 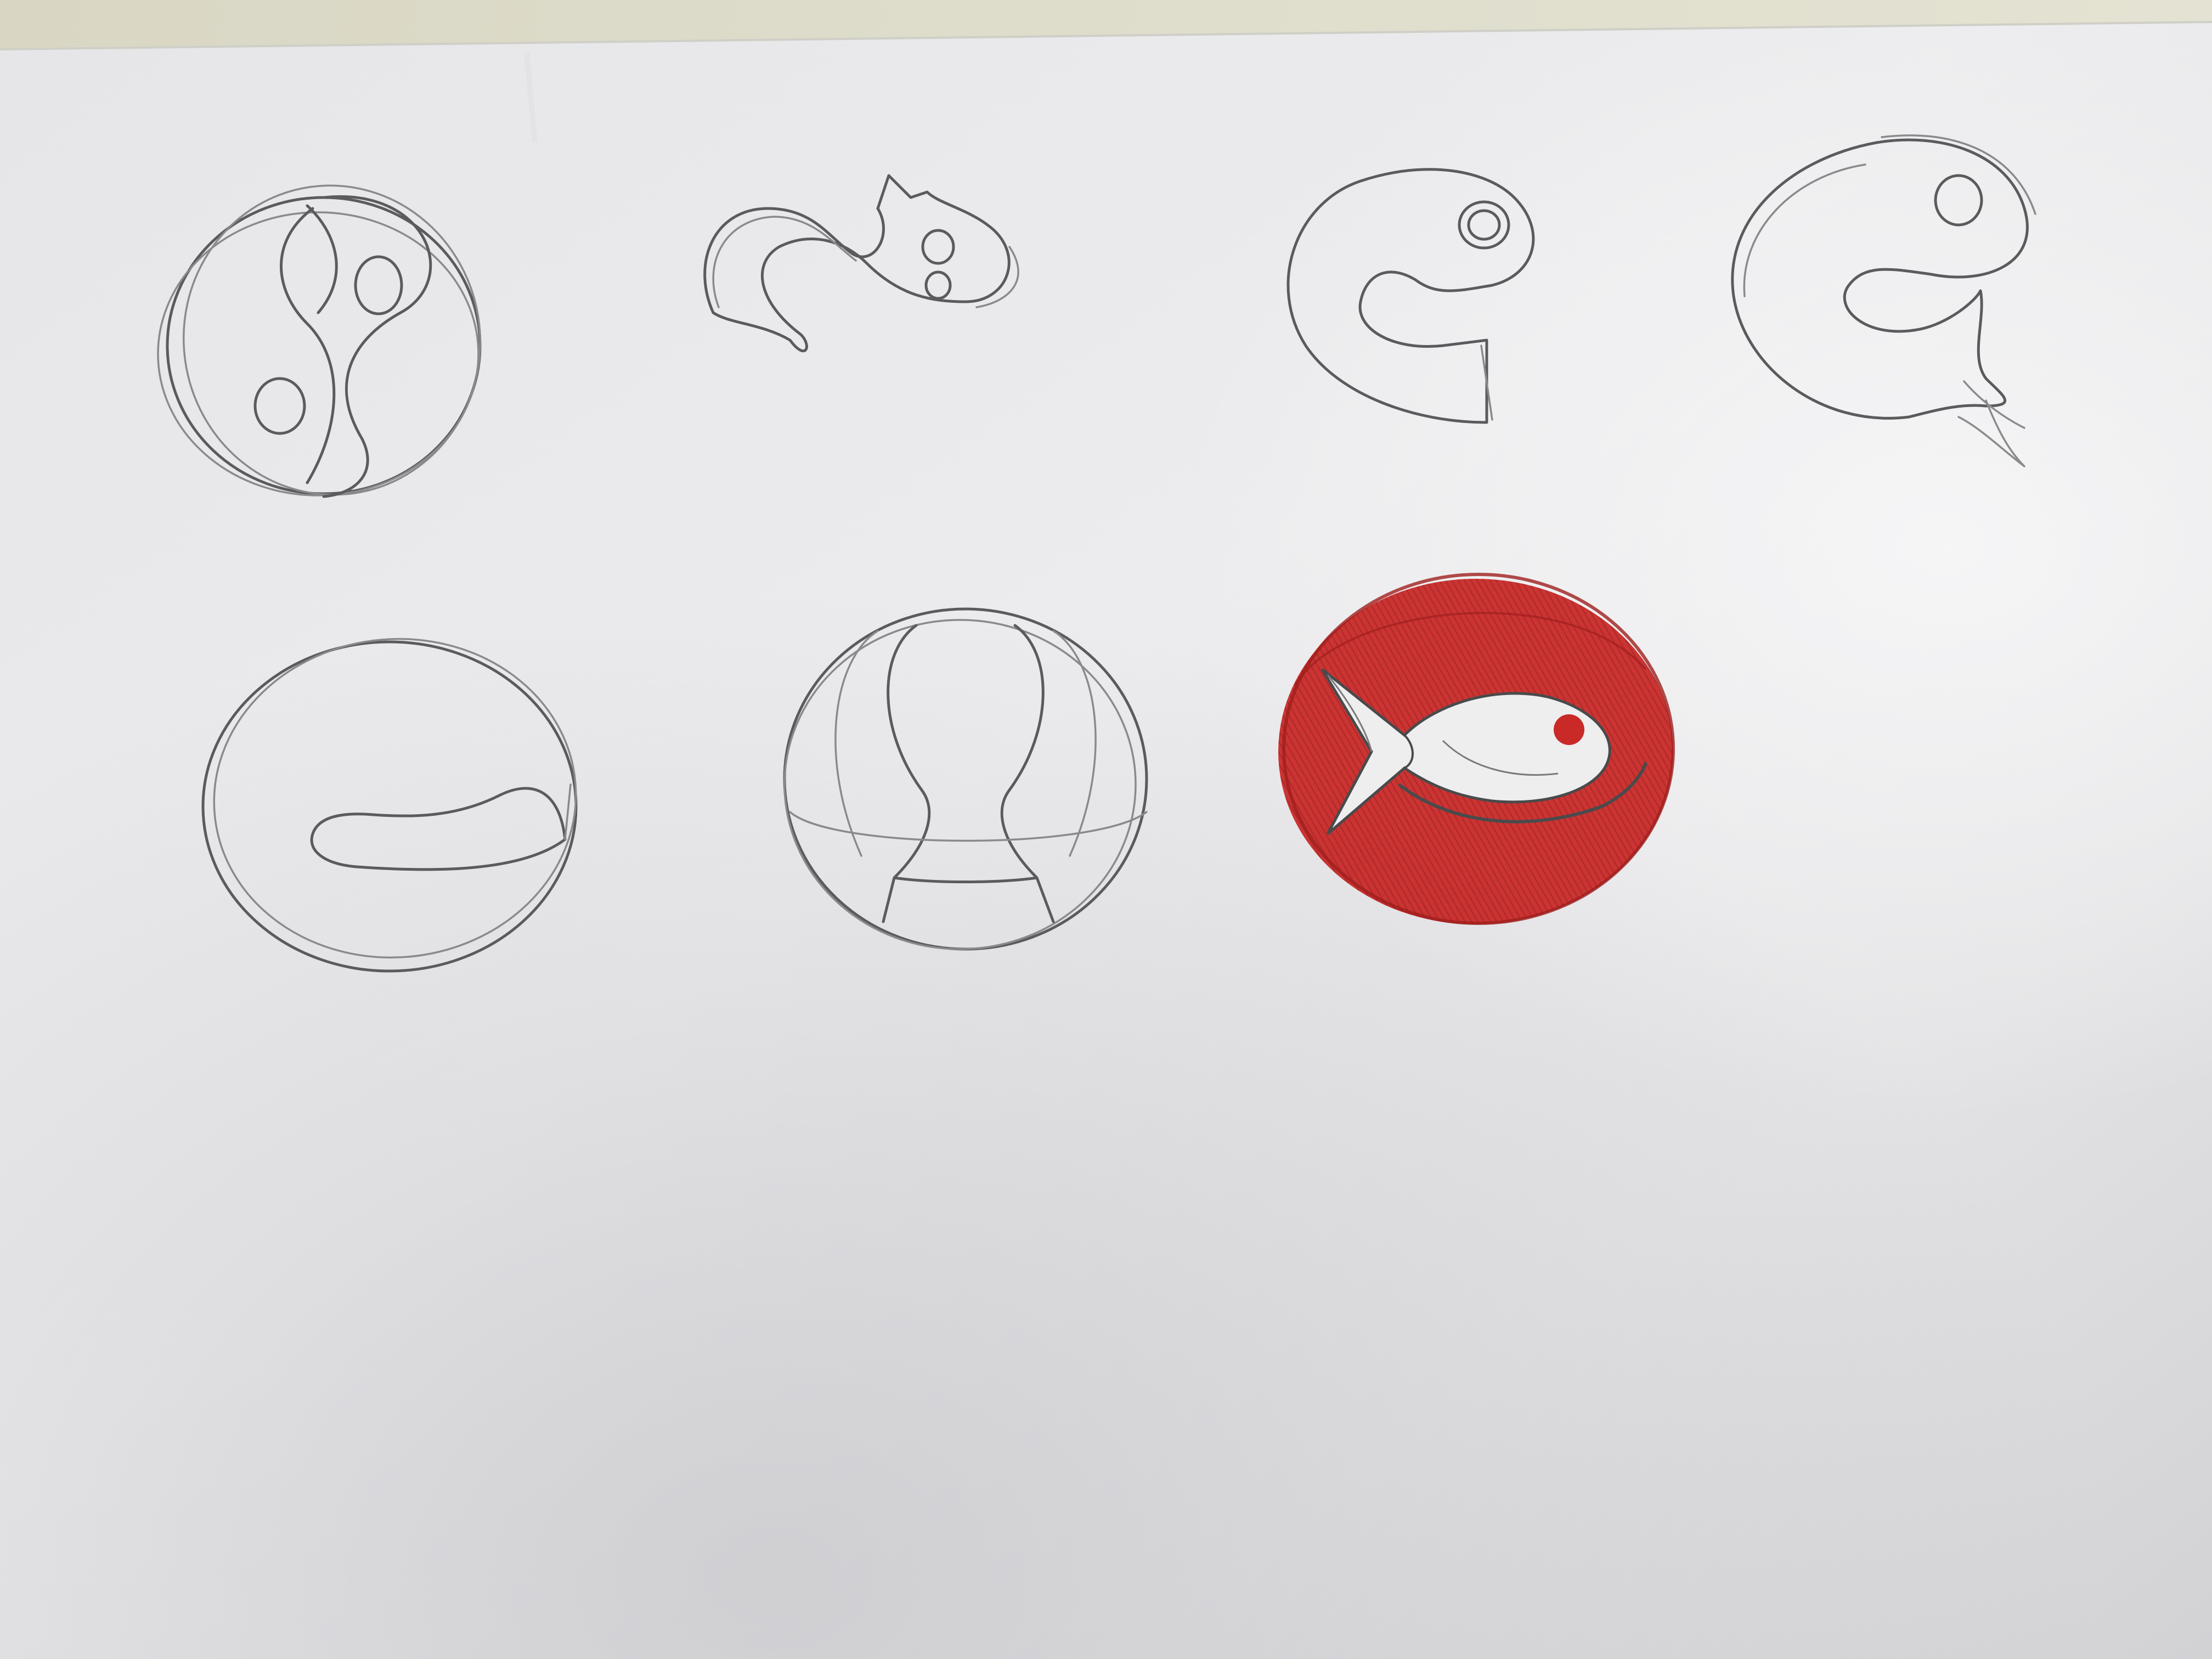 I want to click on sketch-wave-fish, so click(x=861, y=263).